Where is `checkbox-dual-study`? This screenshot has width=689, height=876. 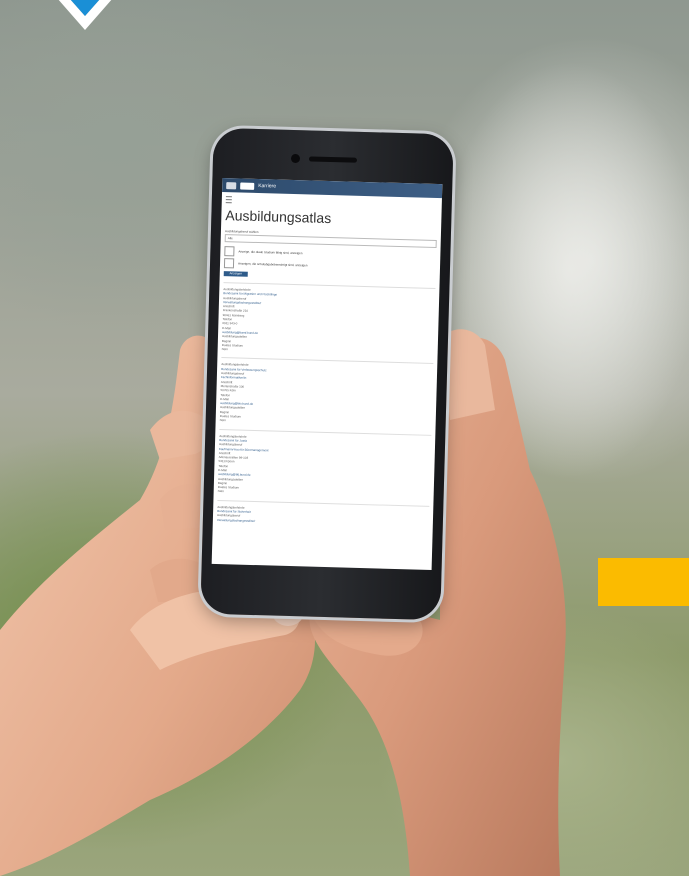 checkbox-dual-study is located at coordinates (229, 251).